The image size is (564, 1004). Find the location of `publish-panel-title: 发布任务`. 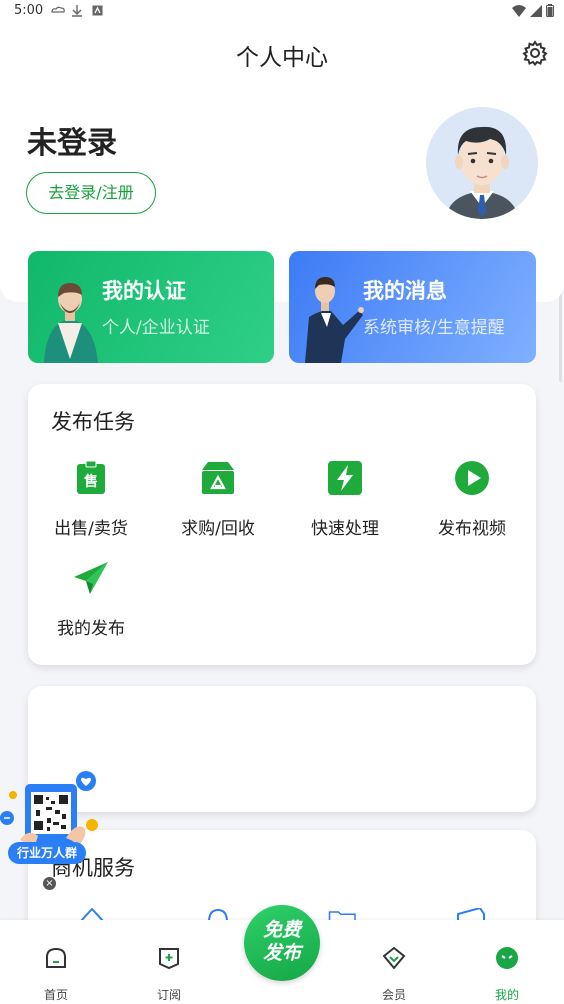

publish-panel-title: 发布任务 is located at coordinates (93, 422).